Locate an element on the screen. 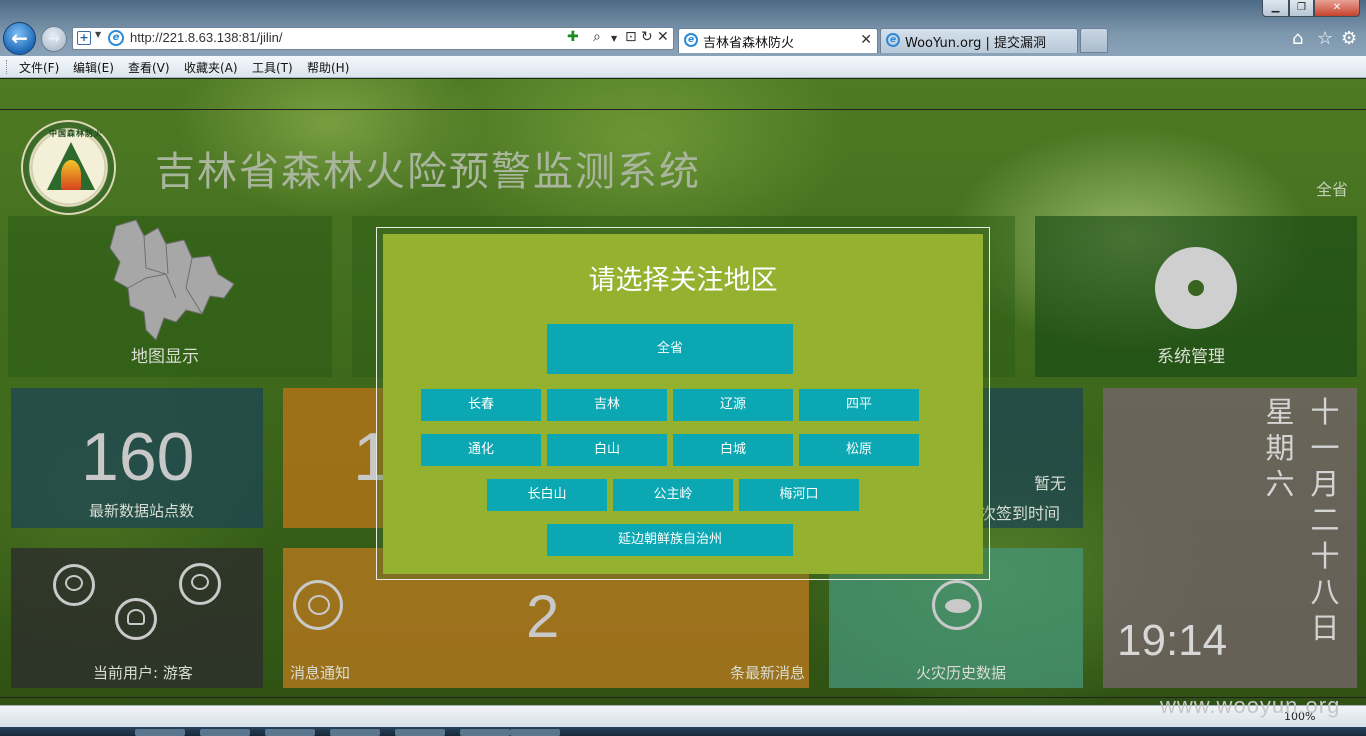 The image size is (1366, 736). stations-count: 160 is located at coordinates (138, 457).